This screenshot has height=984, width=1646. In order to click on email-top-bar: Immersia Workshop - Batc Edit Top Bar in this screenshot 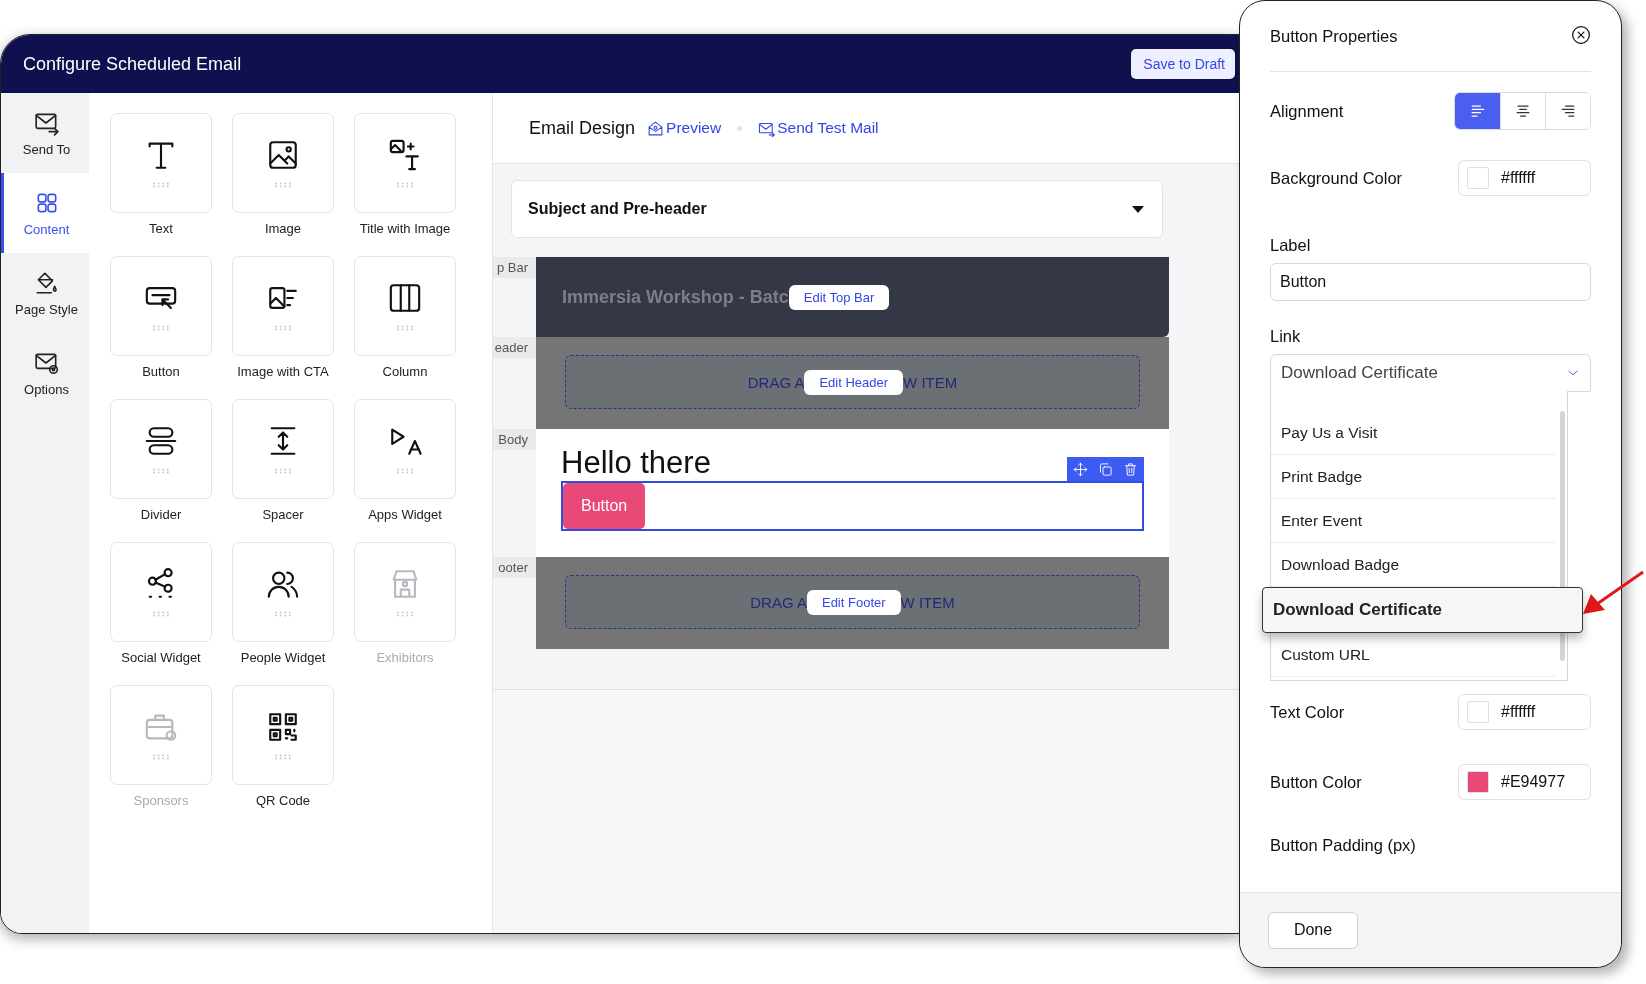, I will do `click(852, 297)`.